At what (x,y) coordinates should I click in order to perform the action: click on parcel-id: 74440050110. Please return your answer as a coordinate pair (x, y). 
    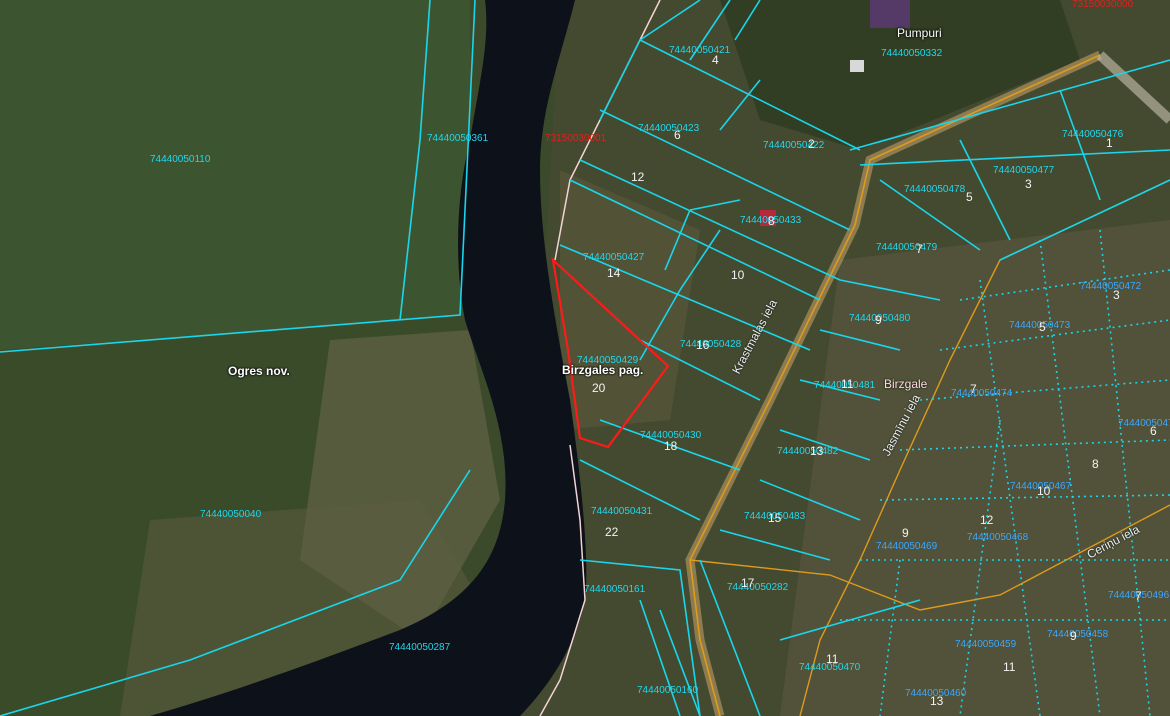
    Looking at the image, I should click on (180, 160).